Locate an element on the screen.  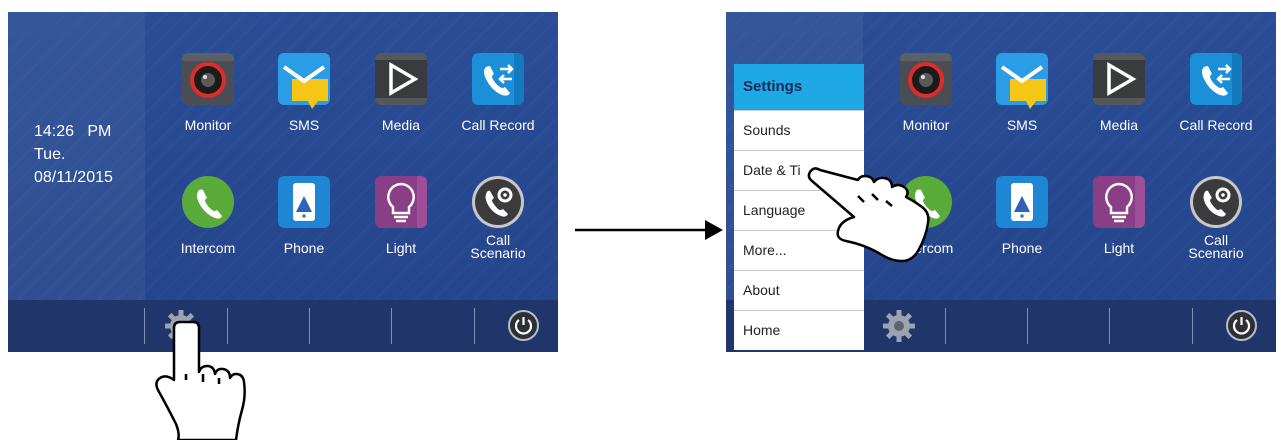
menu-item-about: About is located at coordinates (799, 290).